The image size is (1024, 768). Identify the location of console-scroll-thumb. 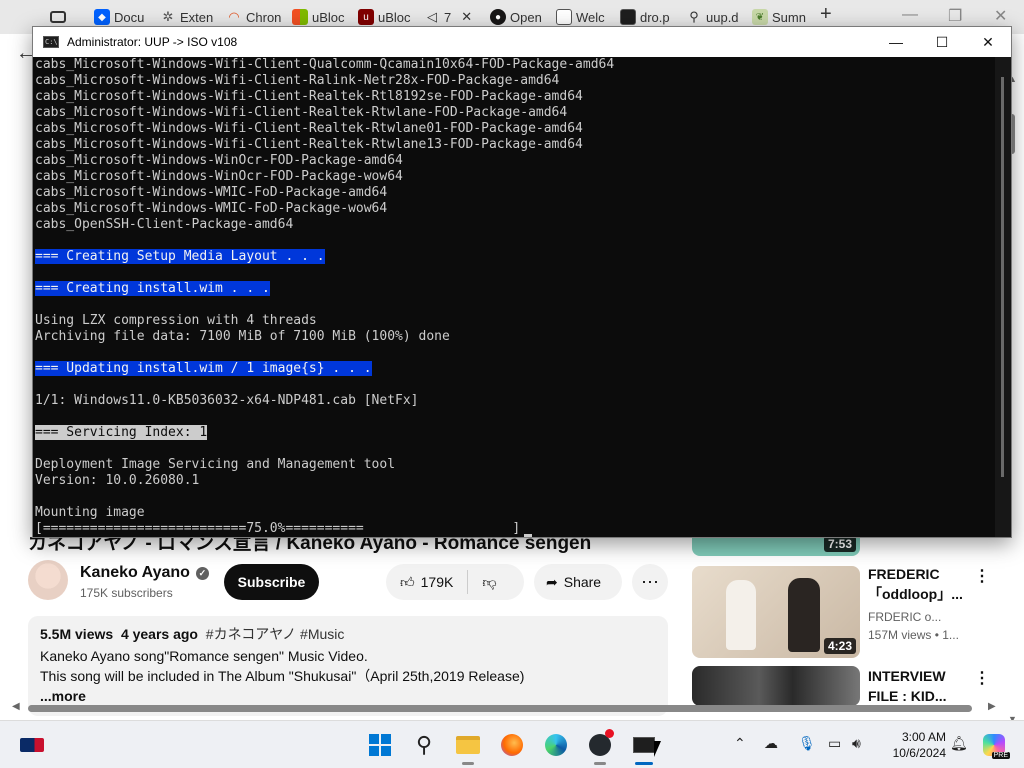
(1002, 277).